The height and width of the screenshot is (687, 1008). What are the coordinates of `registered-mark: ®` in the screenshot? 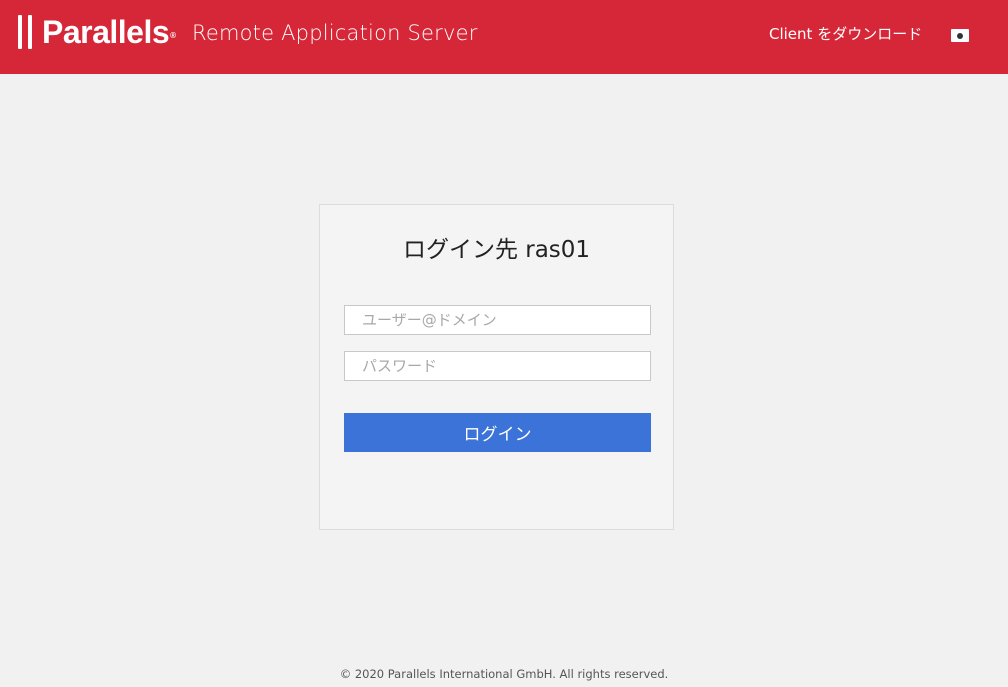 It's located at (173, 35).